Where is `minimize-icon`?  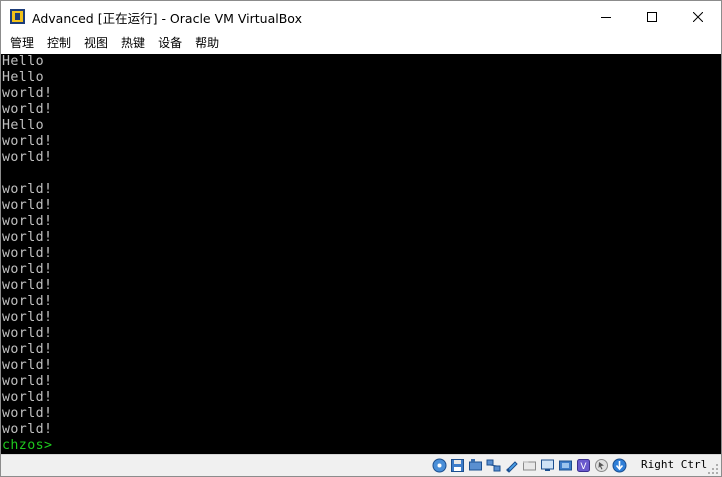
minimize-icon is located at coordinates (606, 17).